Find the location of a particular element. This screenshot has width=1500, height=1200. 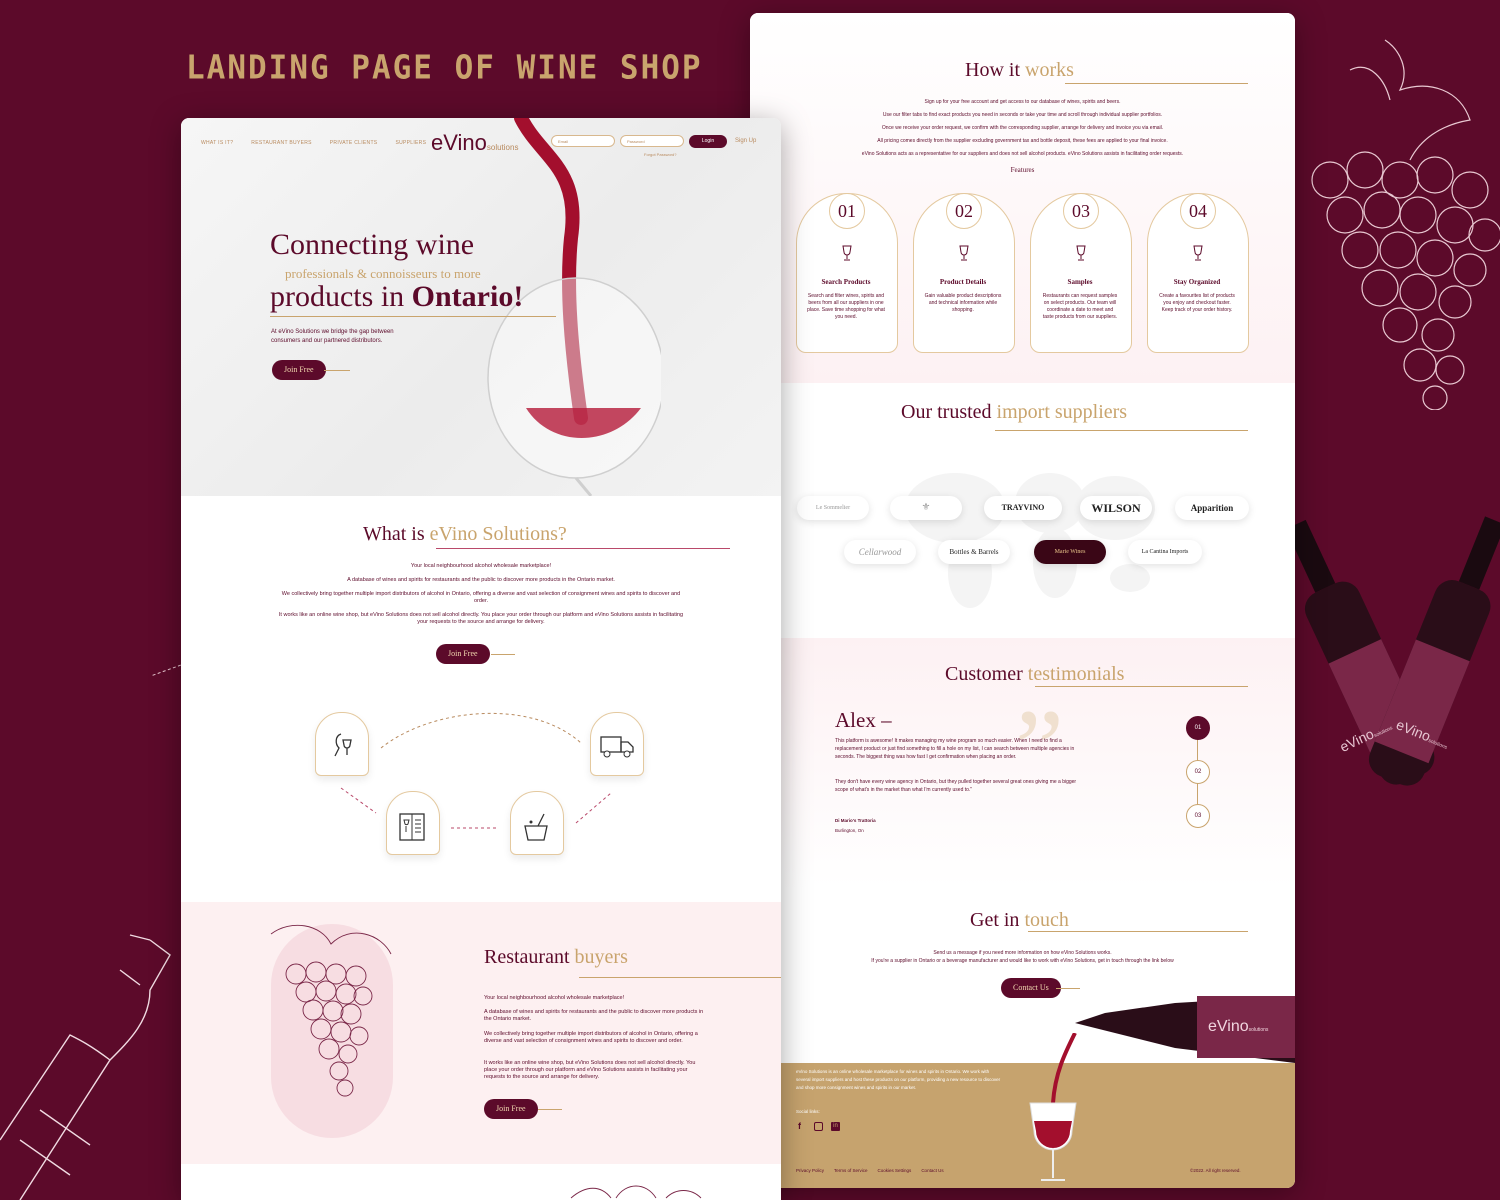

feature-title: Product Details is located at coordinates (963, 282).